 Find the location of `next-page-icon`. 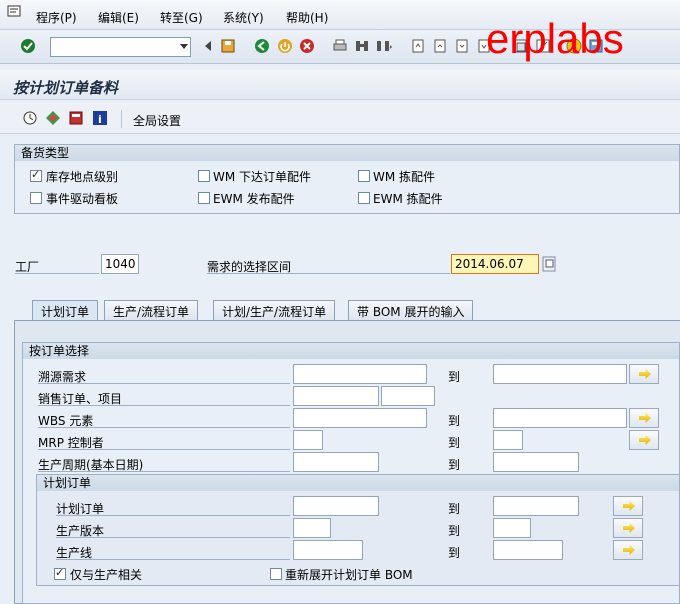

next-page-icon is located at coordinates (462, 46).